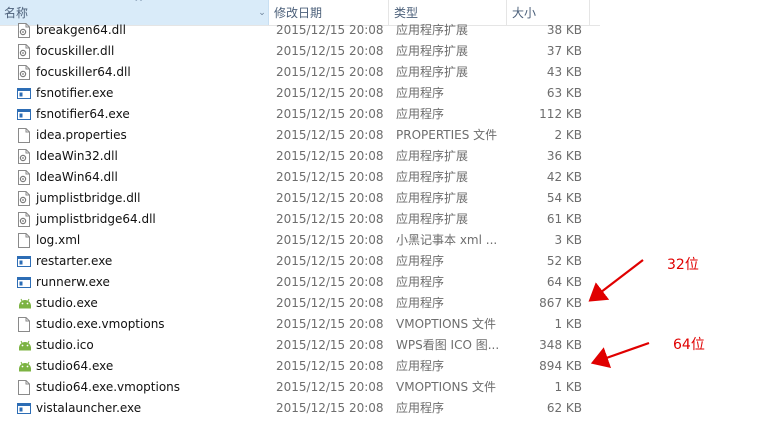 This screenshot has height=422, width=782. Describe the element at coordinates (619, 313) in the screenshot. I see `annotation-arrows` at that location.